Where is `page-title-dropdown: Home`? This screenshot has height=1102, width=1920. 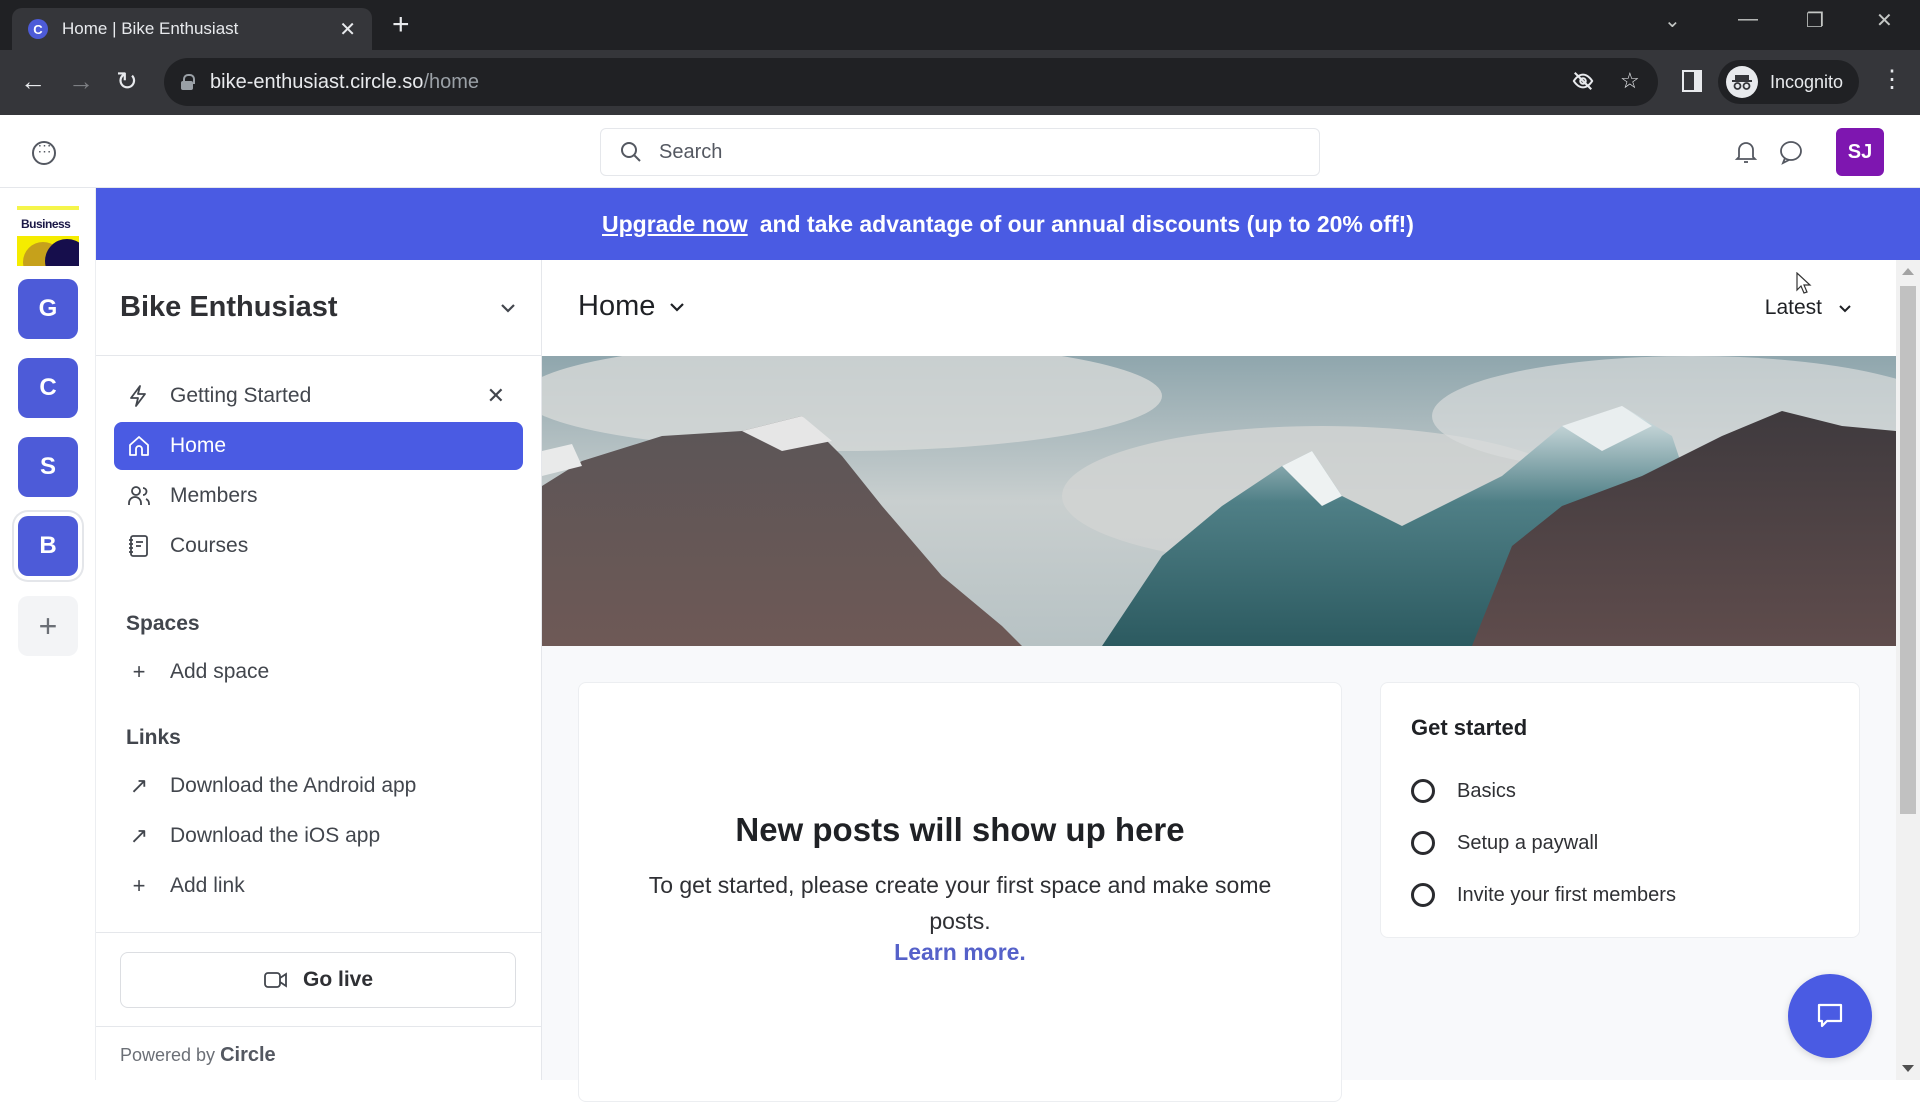
page-title-dropdown: Home is located at coordinates (631, 306).